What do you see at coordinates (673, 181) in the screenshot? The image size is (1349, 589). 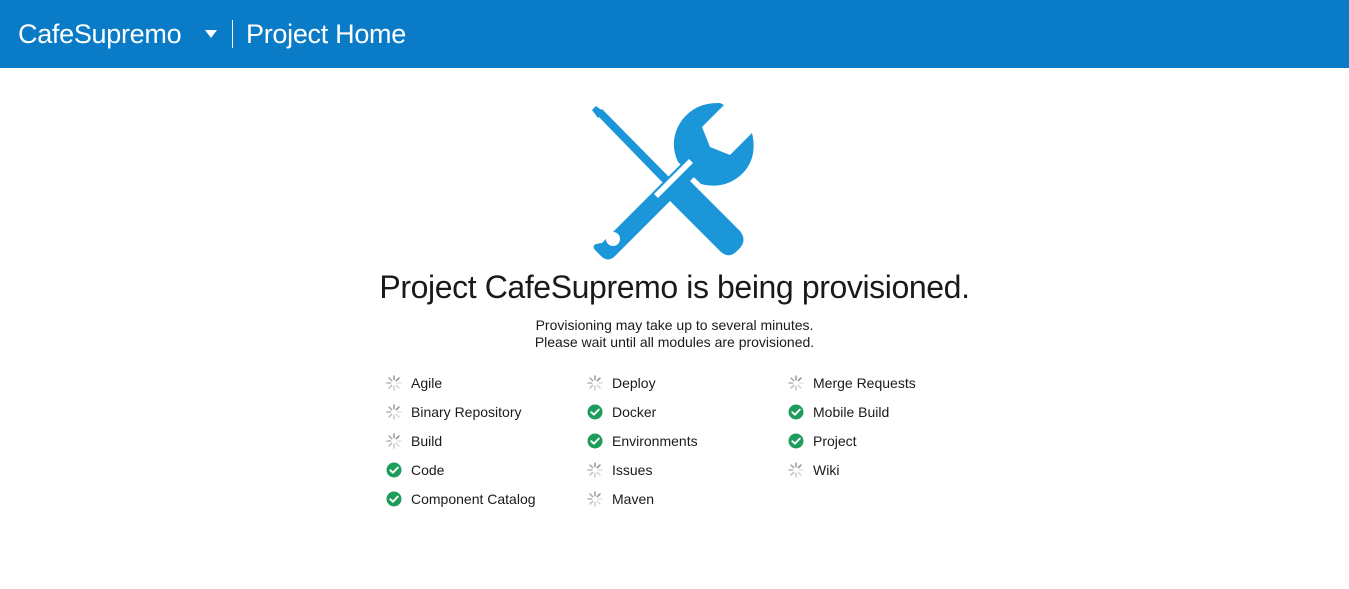 I see `wrench-screwdriver-icon` at bounding box center [673, 181].